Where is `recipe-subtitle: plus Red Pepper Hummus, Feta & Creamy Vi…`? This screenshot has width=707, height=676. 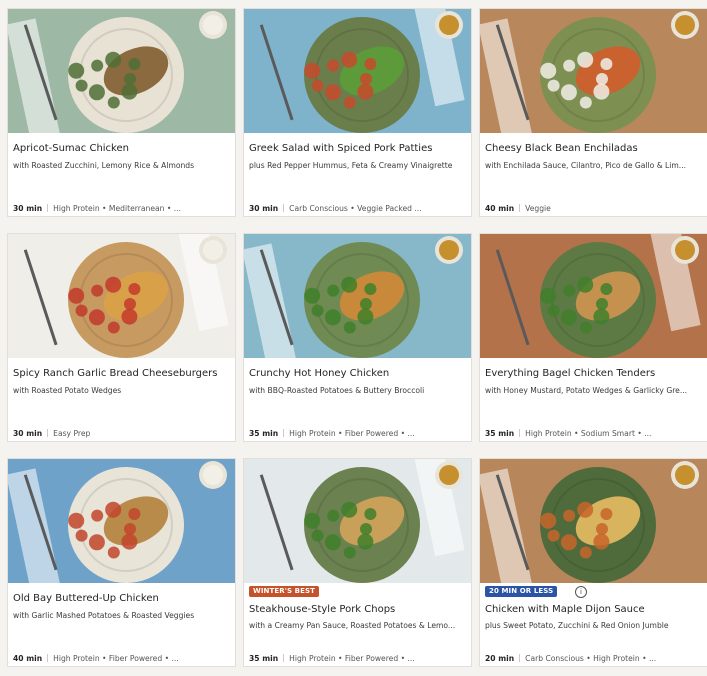
recipe-subtitle: plus Red Pepper Hummus, Feta & Creamy Vi… is located at coordinates (351, 165).